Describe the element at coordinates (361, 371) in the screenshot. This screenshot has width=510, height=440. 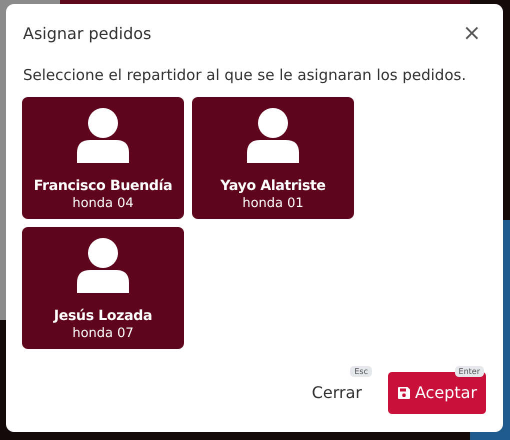
I see `shortcut-badge: Esc` at that location.